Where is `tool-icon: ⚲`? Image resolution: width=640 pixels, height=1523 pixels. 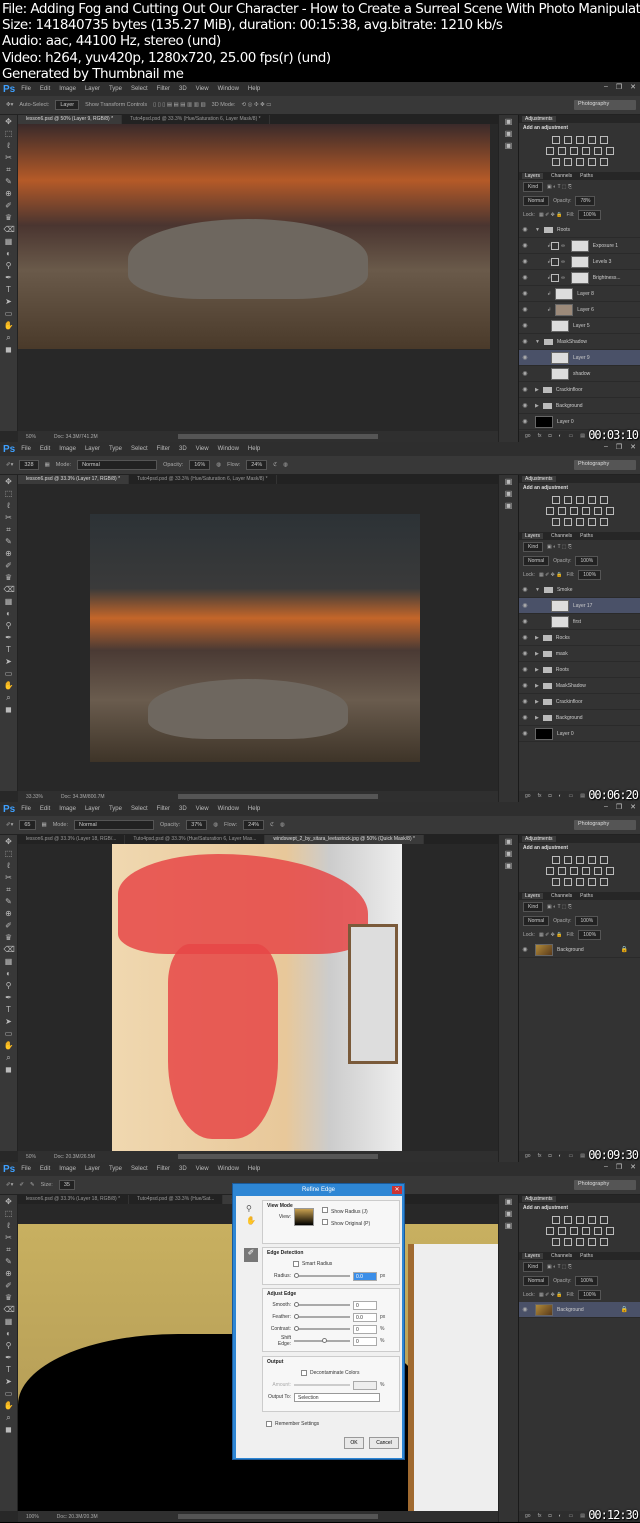
tool-icon: ⚲ is located at coordinates (9, 626).